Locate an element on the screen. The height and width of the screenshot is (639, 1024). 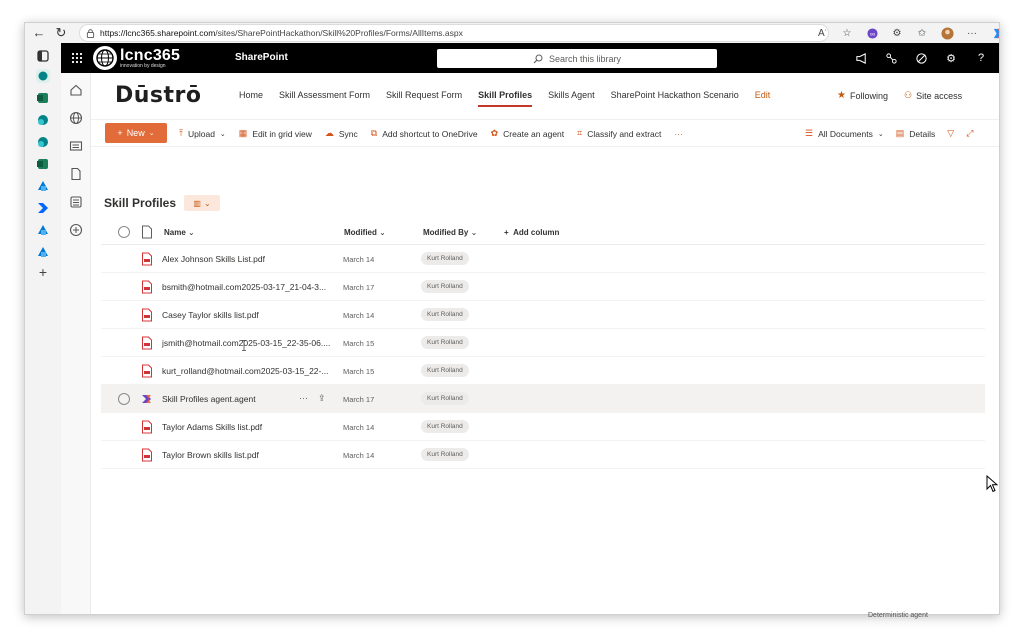
sync-button: ☁ Sync is located at coordinates (341, 133).